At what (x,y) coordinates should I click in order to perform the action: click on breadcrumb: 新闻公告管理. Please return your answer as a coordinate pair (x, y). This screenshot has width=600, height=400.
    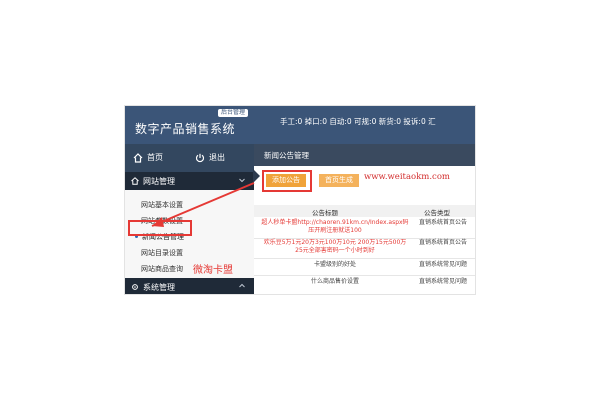
    Looking at the image, I should click on (286, 155).